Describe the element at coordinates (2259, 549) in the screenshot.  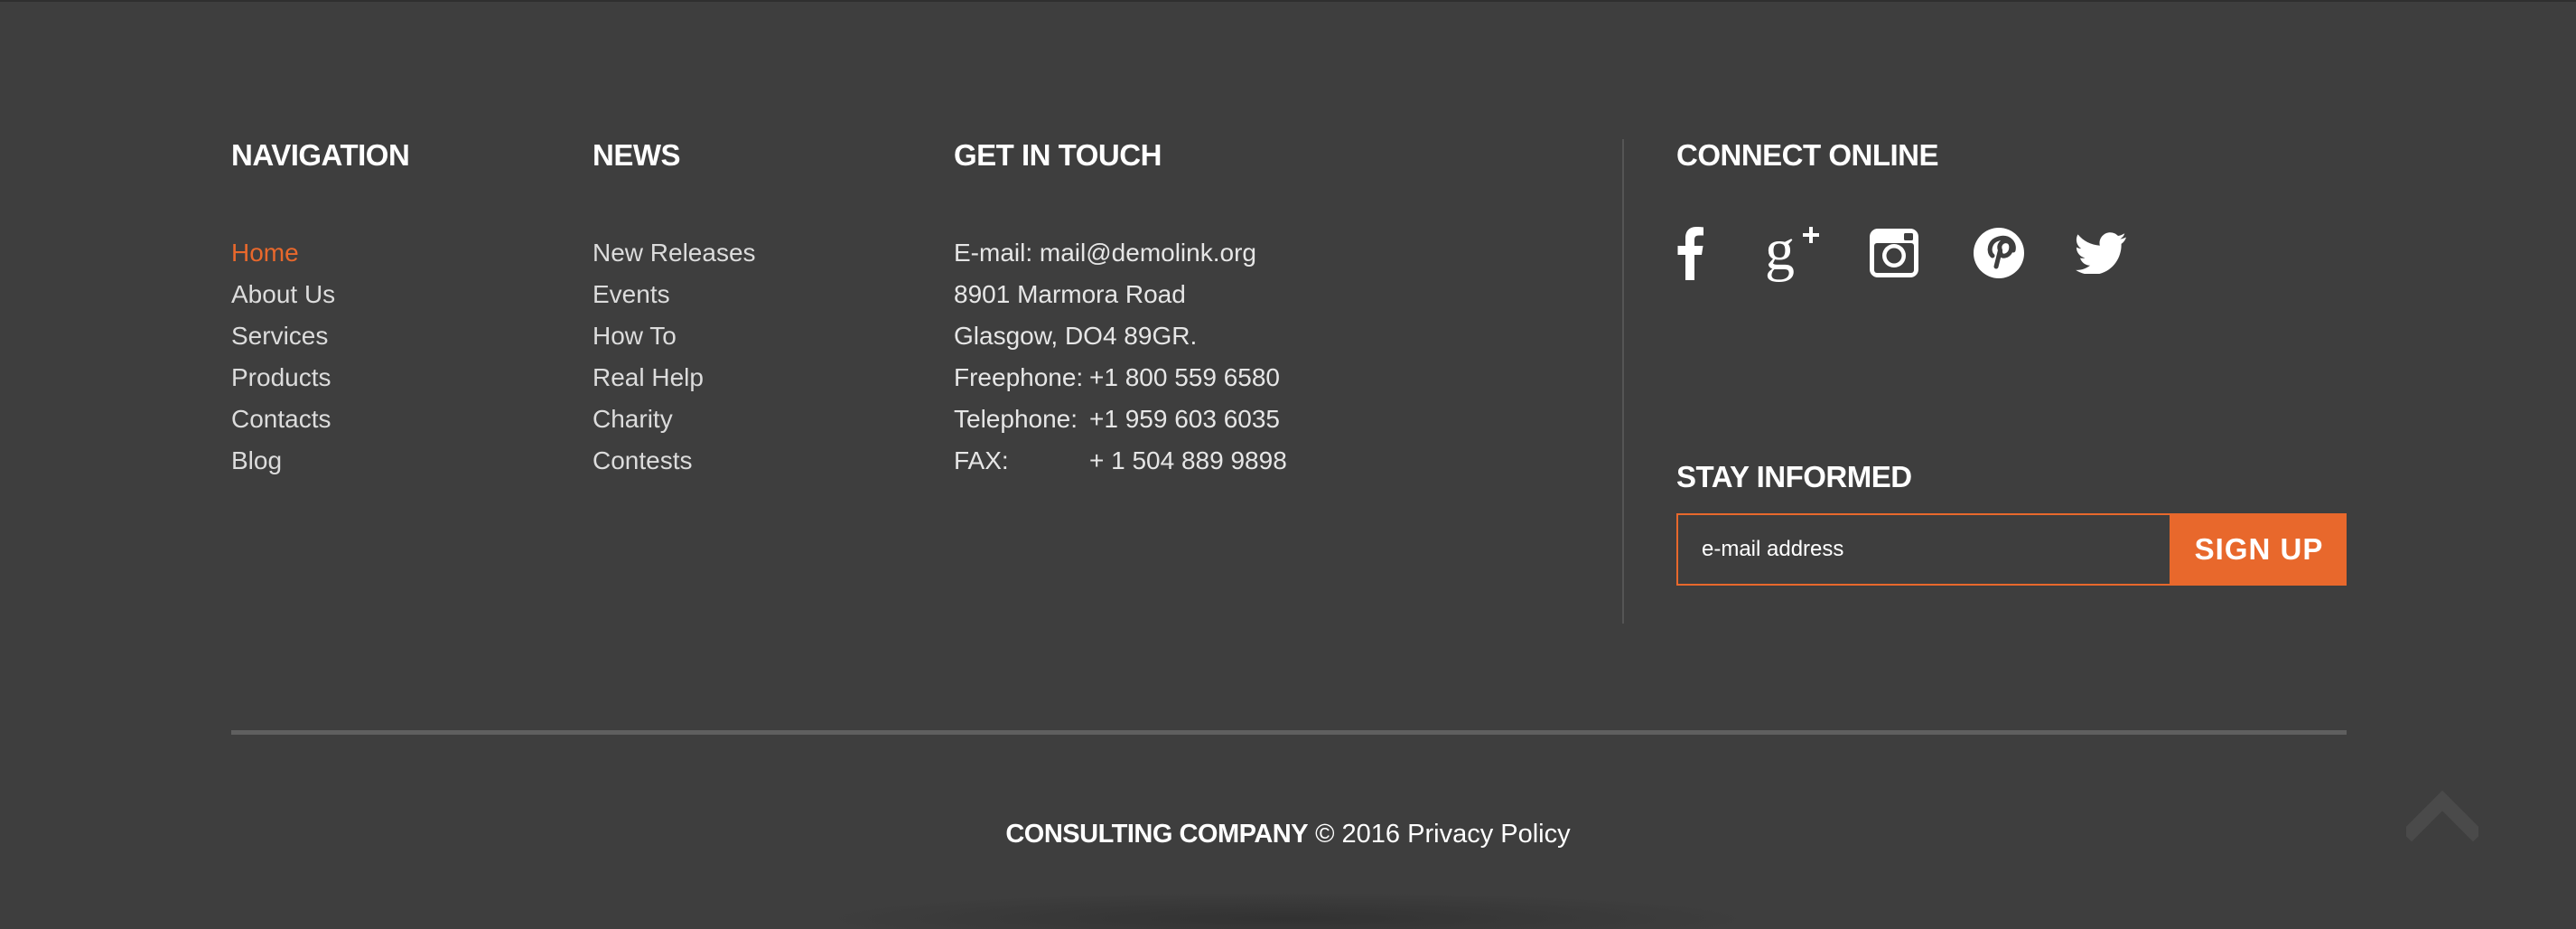
I see `sign-up-button: SIGN UP` at that location.